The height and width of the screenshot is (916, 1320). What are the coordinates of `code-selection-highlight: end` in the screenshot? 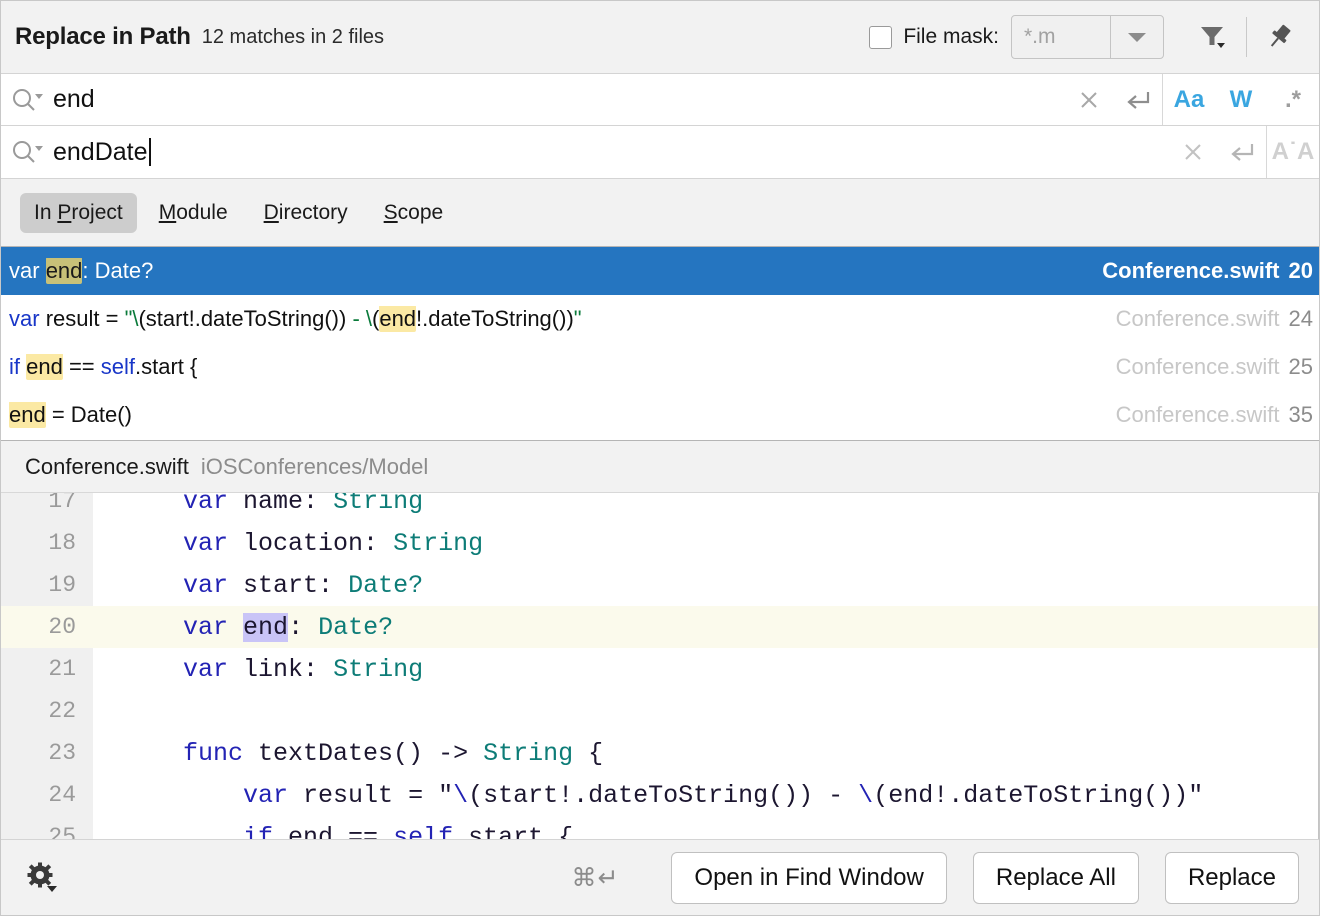 It's located at (266, 627).